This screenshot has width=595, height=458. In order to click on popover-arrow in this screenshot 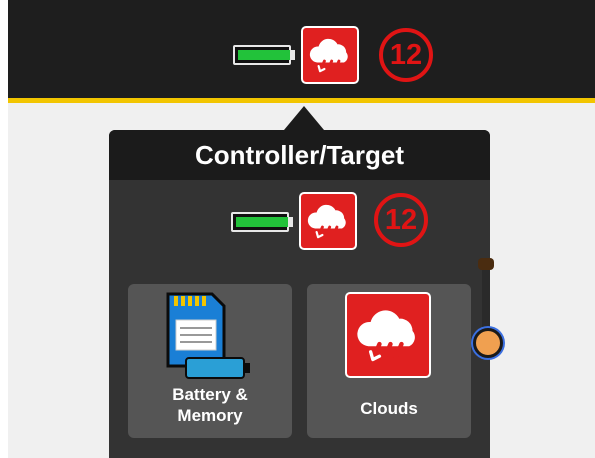, I will do `click(304, 118)`.